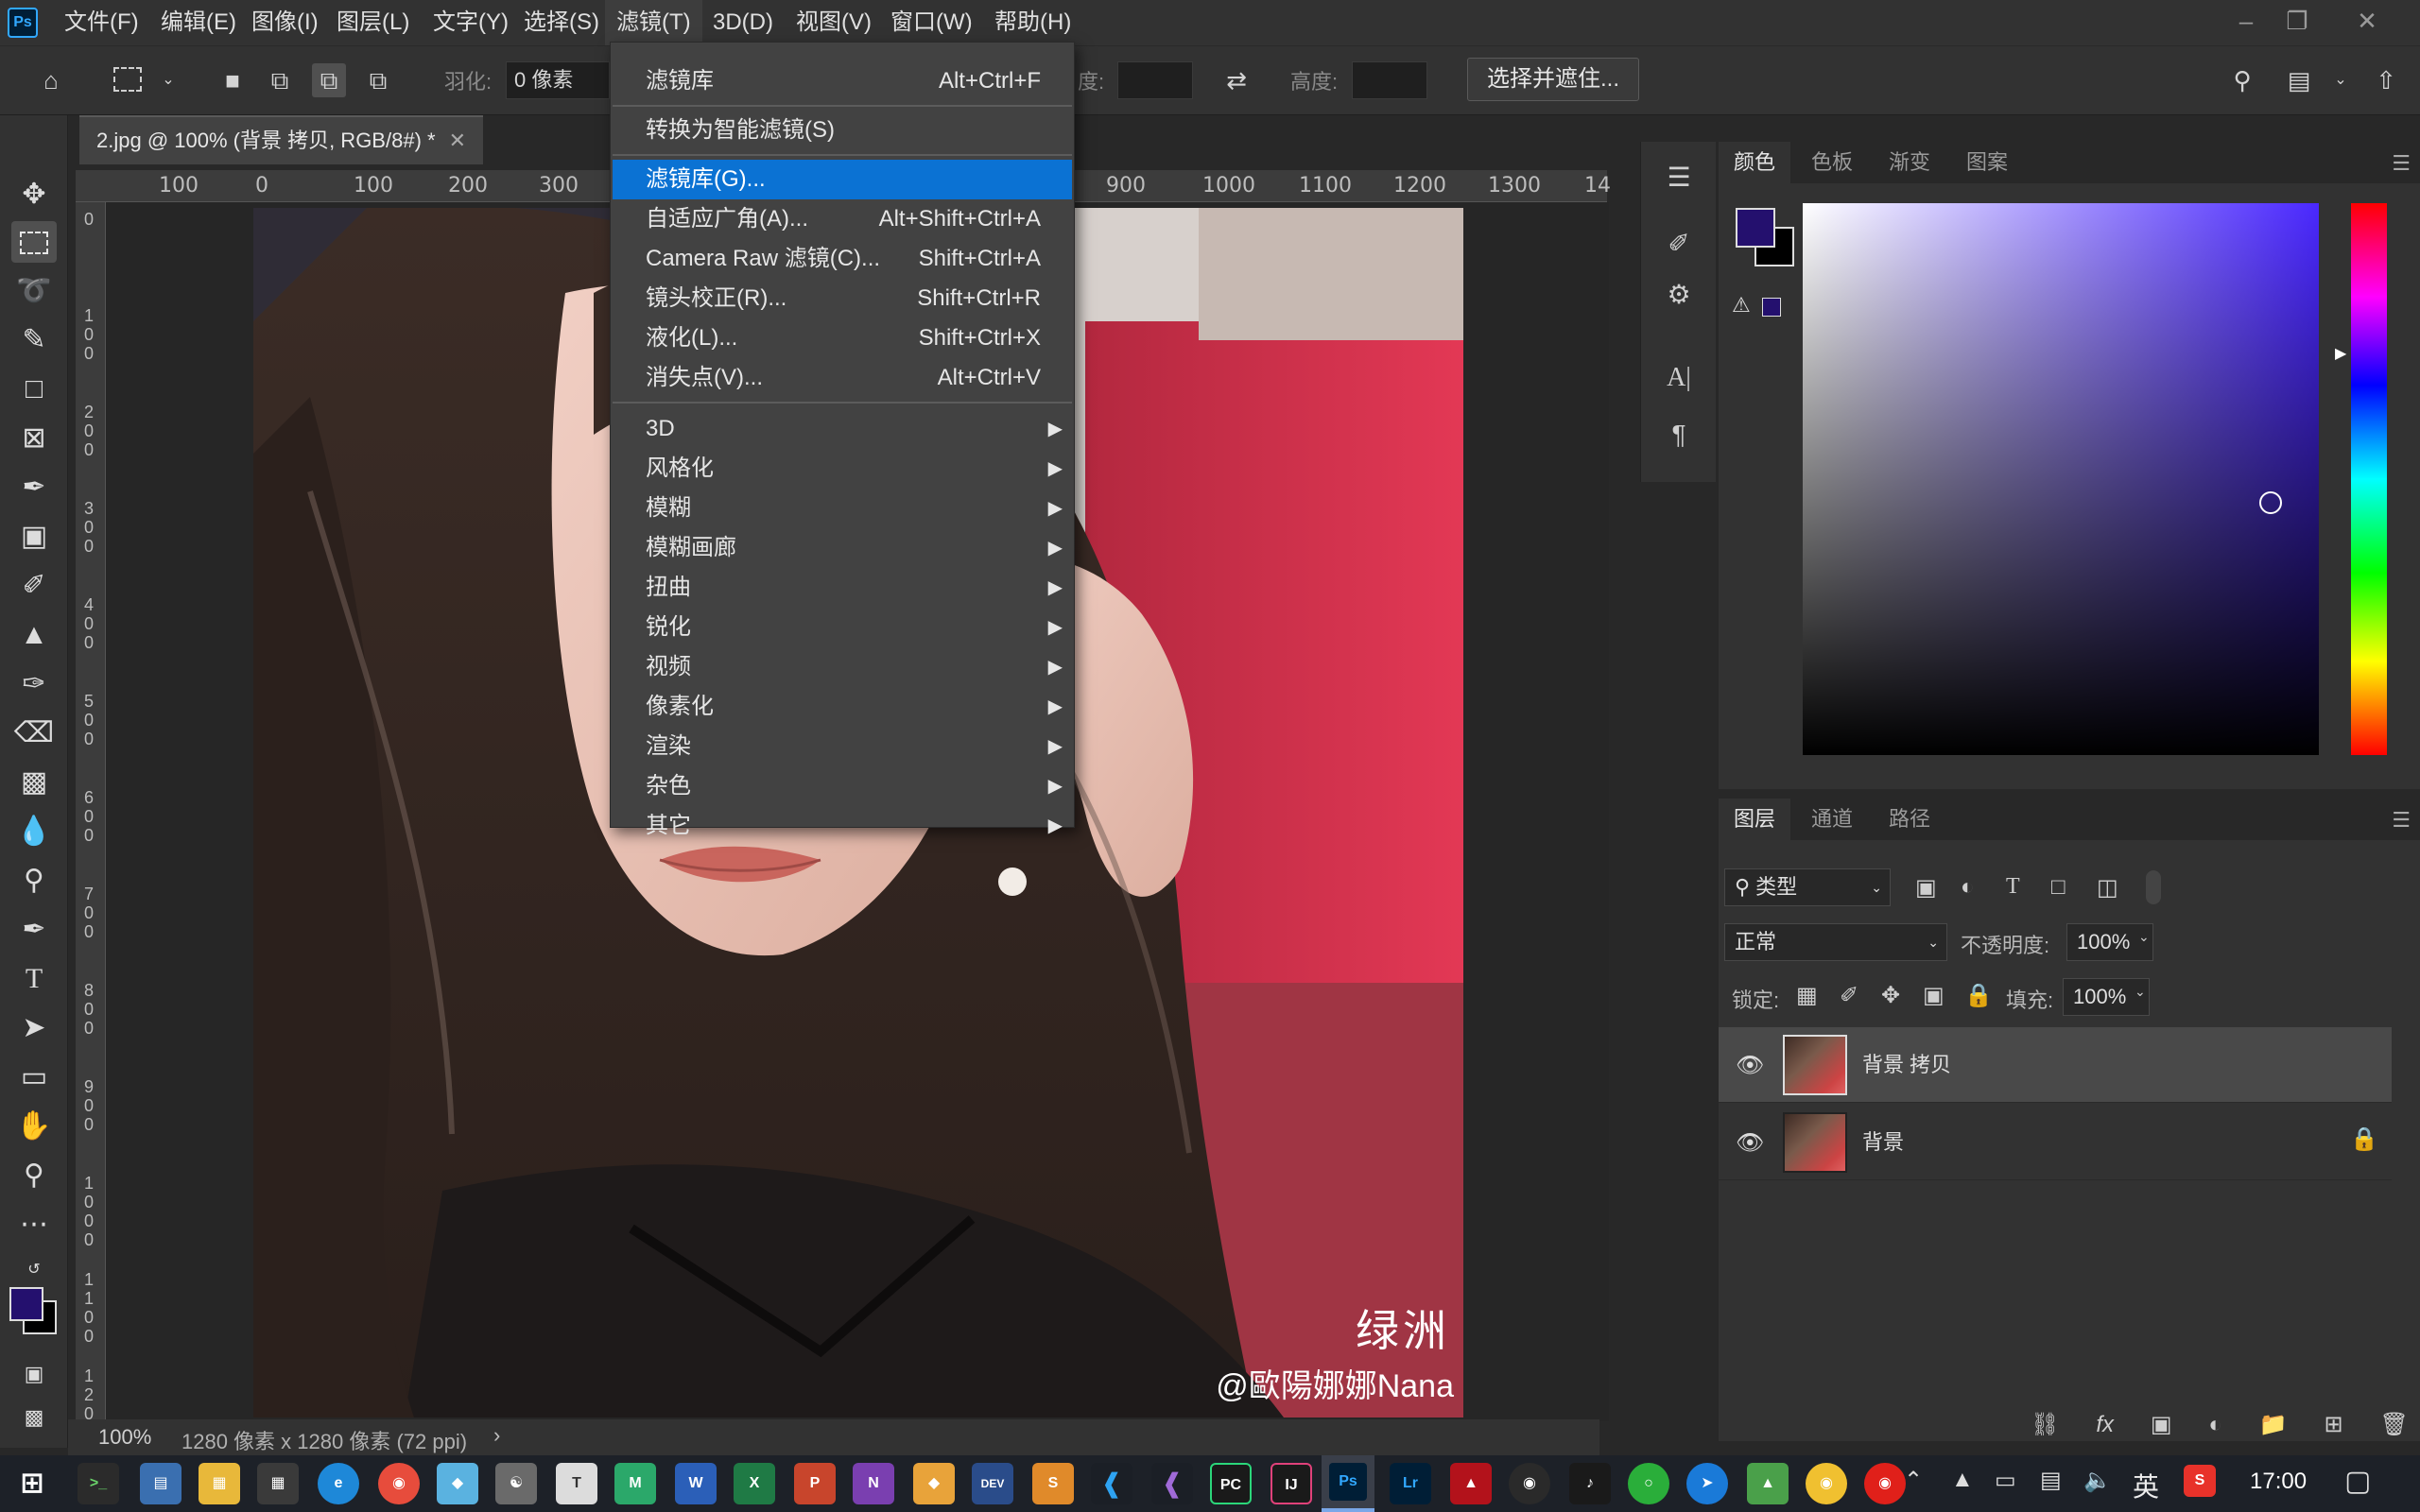  Describe the element at coordinates (2340, 353) in the screenshot. I see `hue-slider-marker: ▶` at that location.